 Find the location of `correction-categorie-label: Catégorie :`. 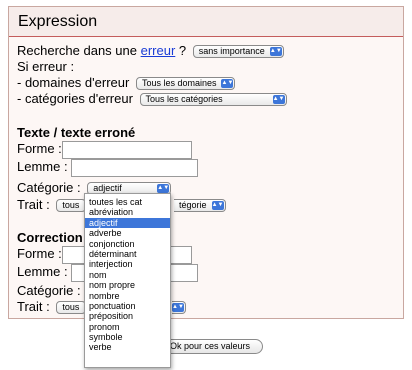

correction-categorie-label: Catégorie : is located at coordinates (49, 290).